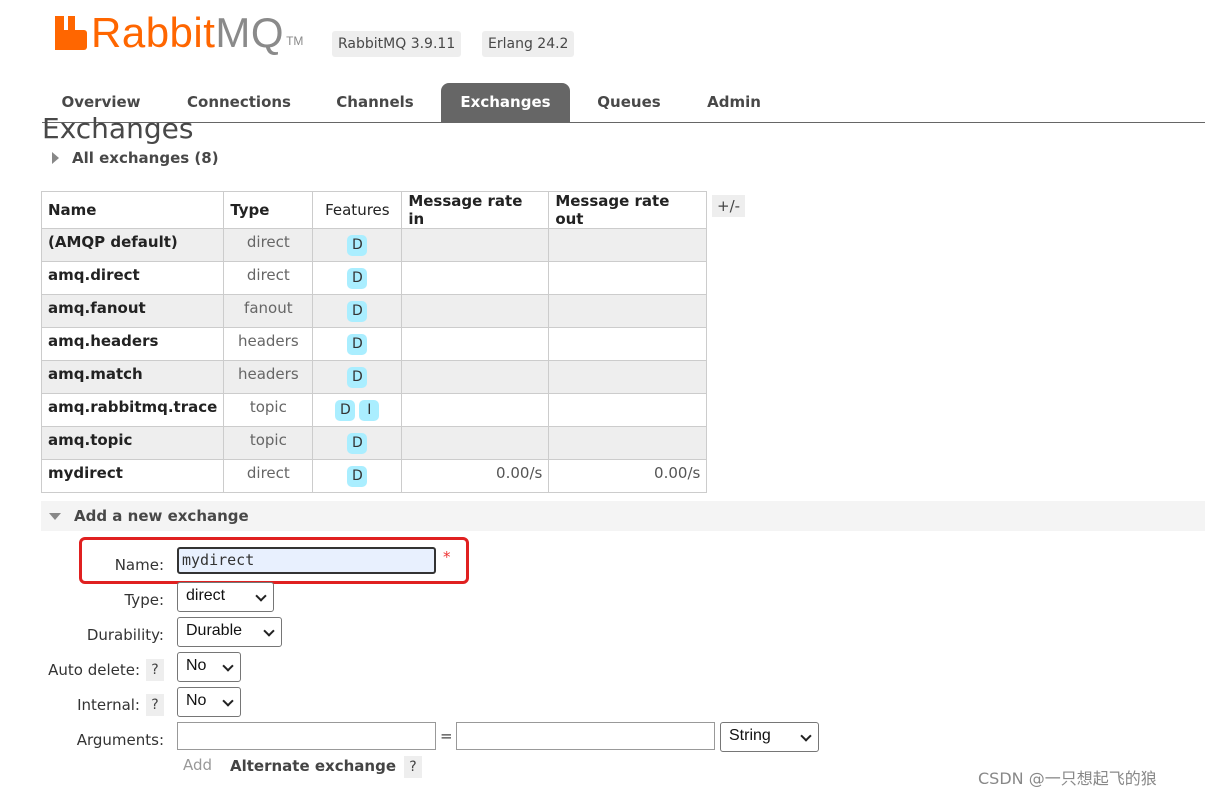  What do you see at coordinates (161, 516) in the screenshot?
I see `add-exchange-title: Add a new exchange` at bounding box center [161, 516].